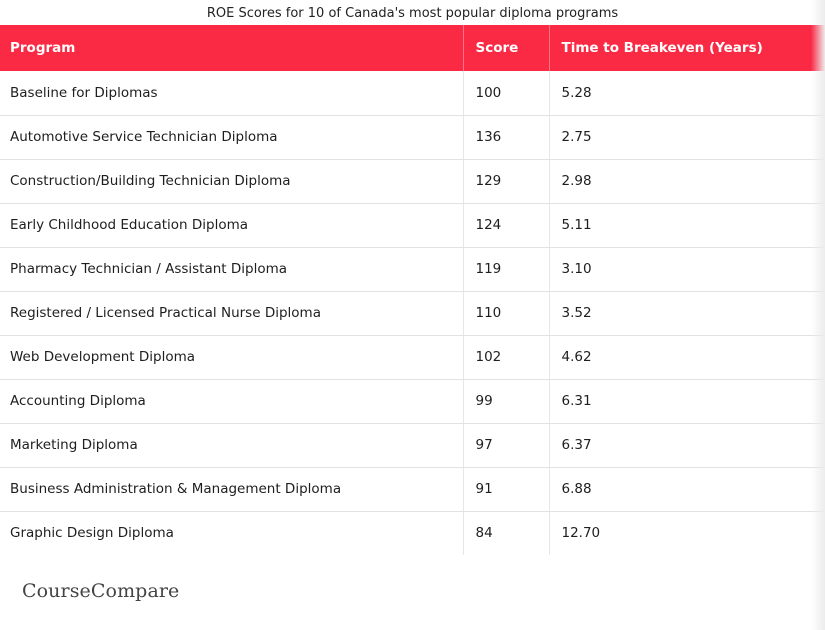  Describe the element at coordinates (101, 591) in the screenshot. I see `coursecompare-logo: CourseCompare` at that location.